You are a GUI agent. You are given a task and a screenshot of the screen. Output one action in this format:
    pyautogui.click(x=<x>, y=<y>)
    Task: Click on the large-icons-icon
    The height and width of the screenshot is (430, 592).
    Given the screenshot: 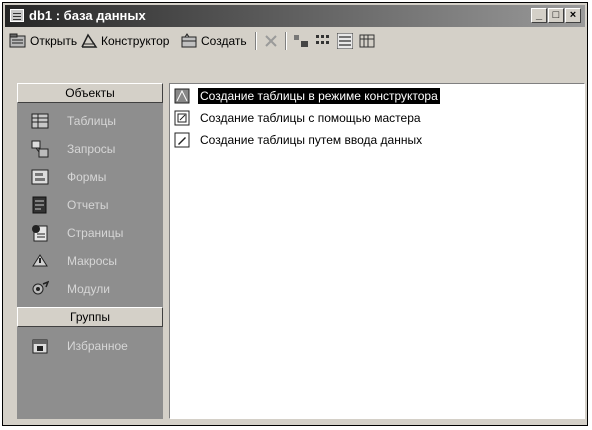 What is the action you would take?
    pyautogui.click(x=301, y=41)
    